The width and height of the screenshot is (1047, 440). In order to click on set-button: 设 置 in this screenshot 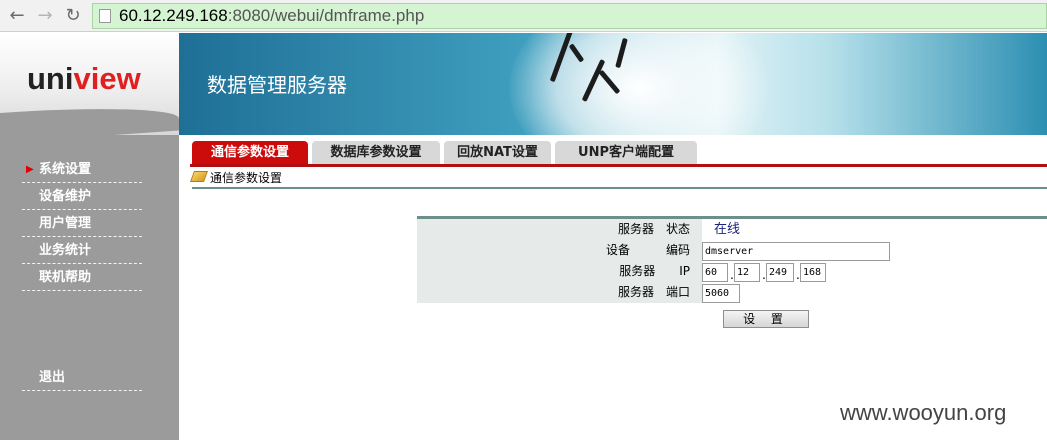, I will do `click(766, 319)`.